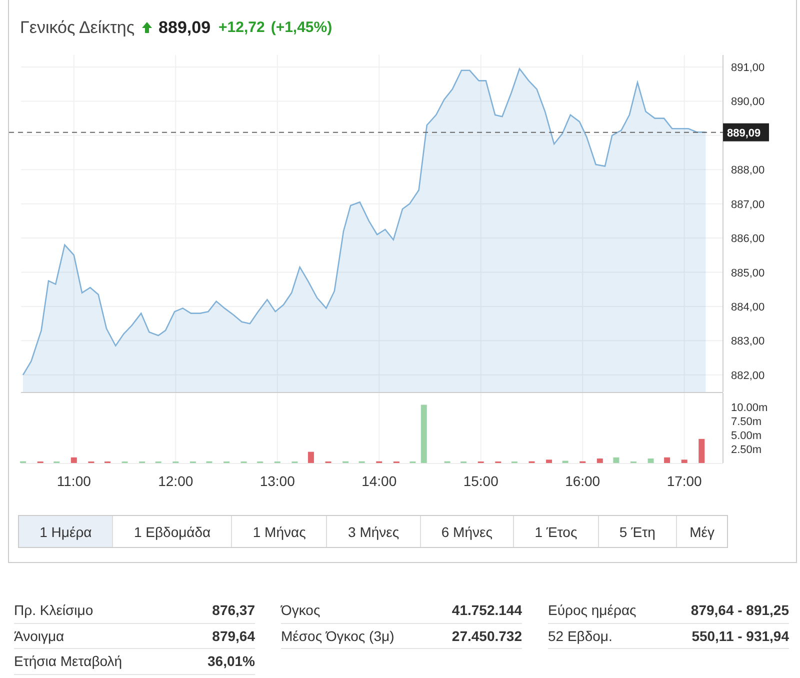 This screenshot has width=800, height=678. I want to click on axis-label: 891,00, so click(748, 68).